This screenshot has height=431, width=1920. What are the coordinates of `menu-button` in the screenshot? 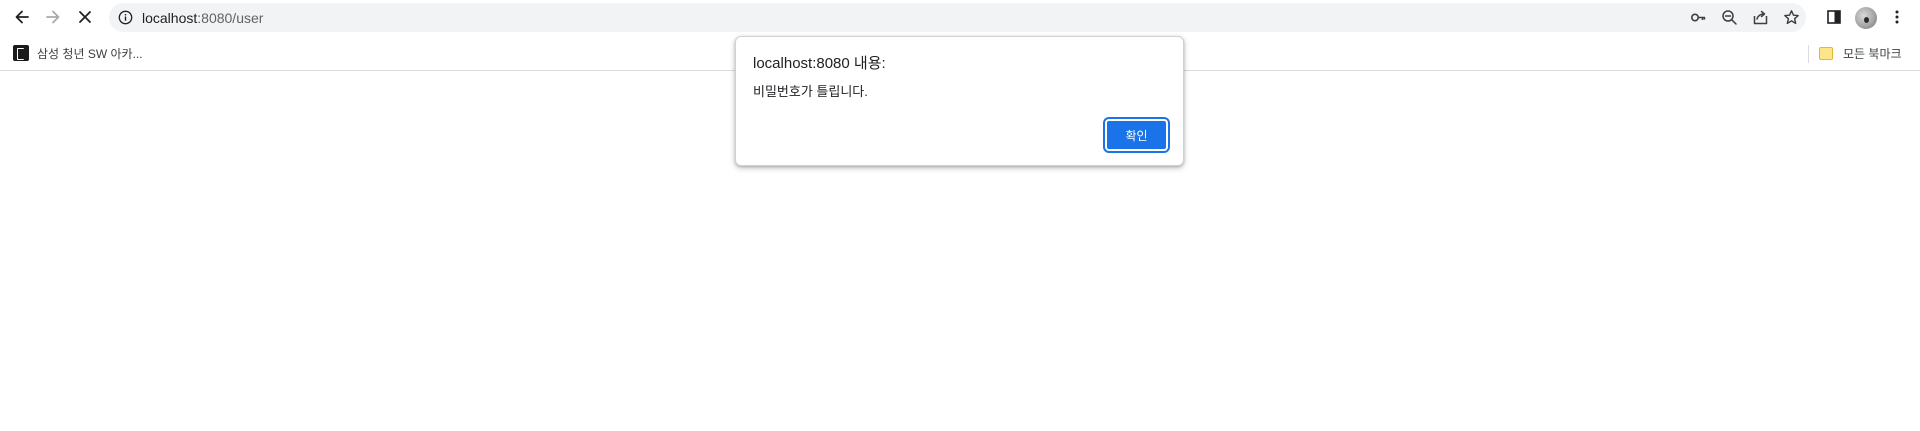 It's located at (1897, 17).